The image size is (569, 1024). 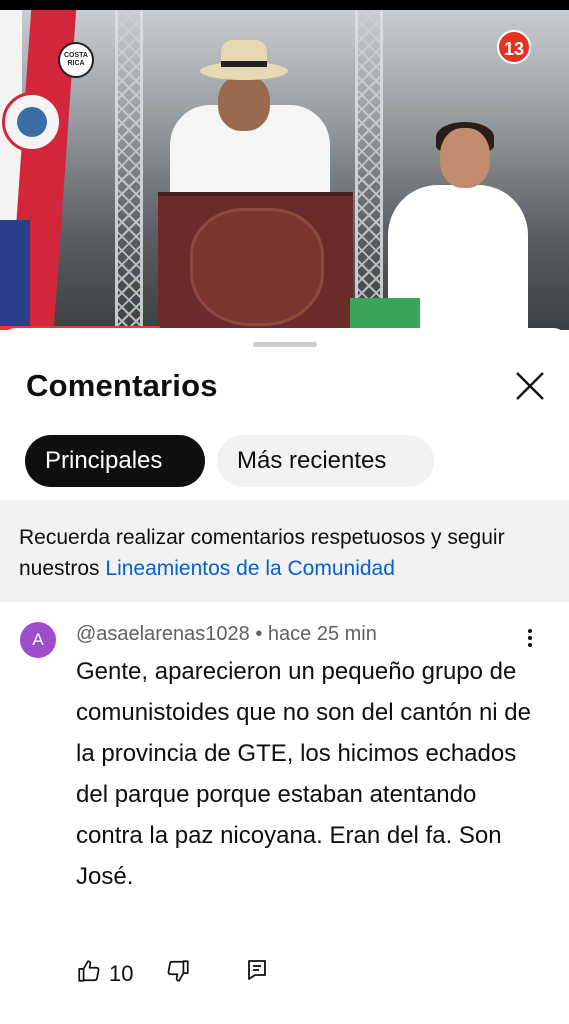 I want to click on tab-mas-recientes: Más recientes, so click(x=325, y=461).